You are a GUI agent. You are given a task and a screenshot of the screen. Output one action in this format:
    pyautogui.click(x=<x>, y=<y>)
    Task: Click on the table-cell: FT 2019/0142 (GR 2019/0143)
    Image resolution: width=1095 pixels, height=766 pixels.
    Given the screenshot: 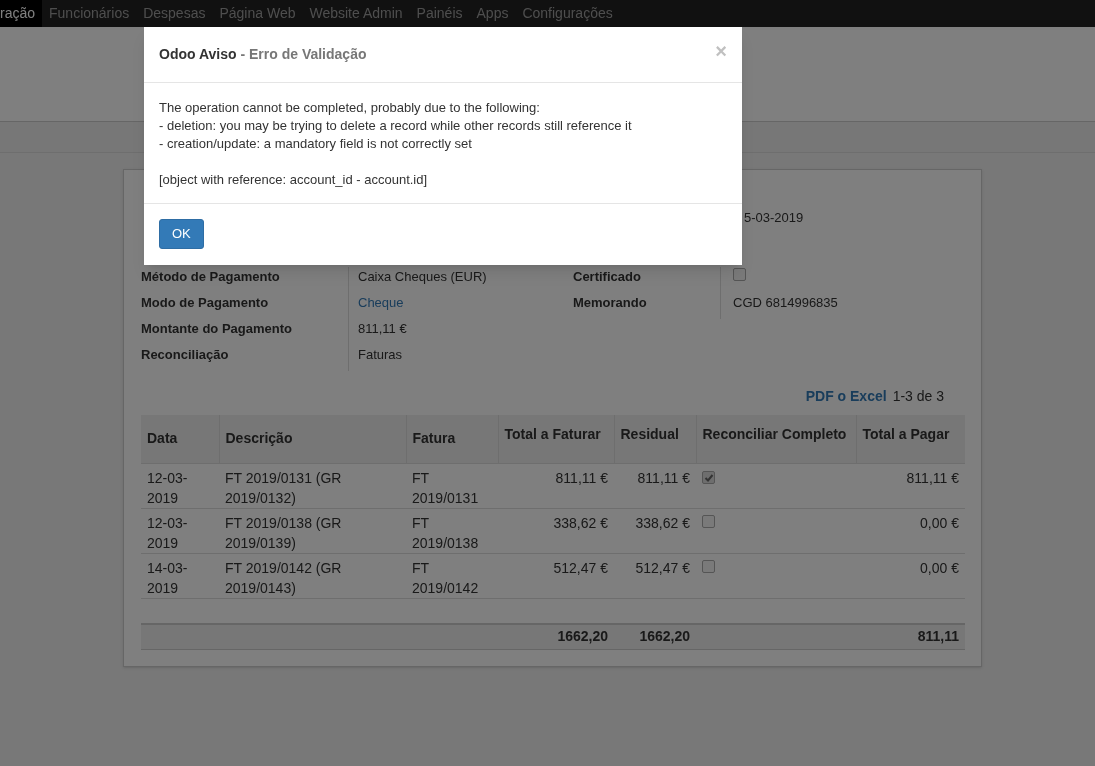 What is the action you would take?
    pyautogui.click(x=312, y=575)
    